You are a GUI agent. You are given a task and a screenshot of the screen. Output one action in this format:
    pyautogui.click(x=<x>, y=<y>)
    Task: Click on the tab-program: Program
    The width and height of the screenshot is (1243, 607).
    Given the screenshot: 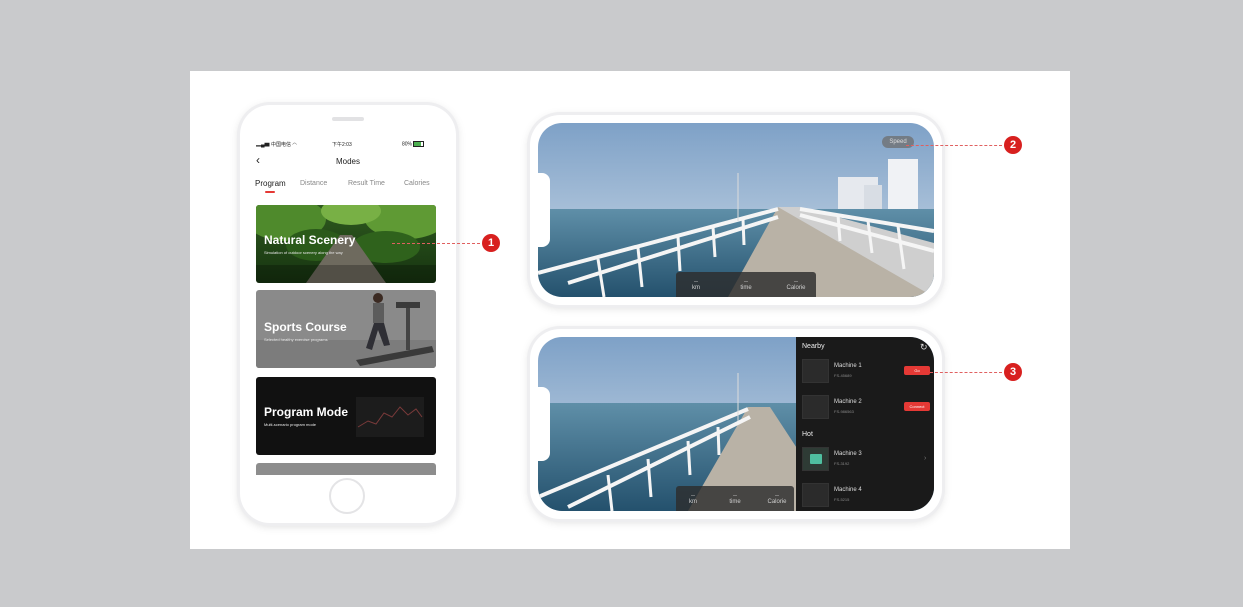 What is the action you would take?
    pyautogui.click(x=270, y=183)
    